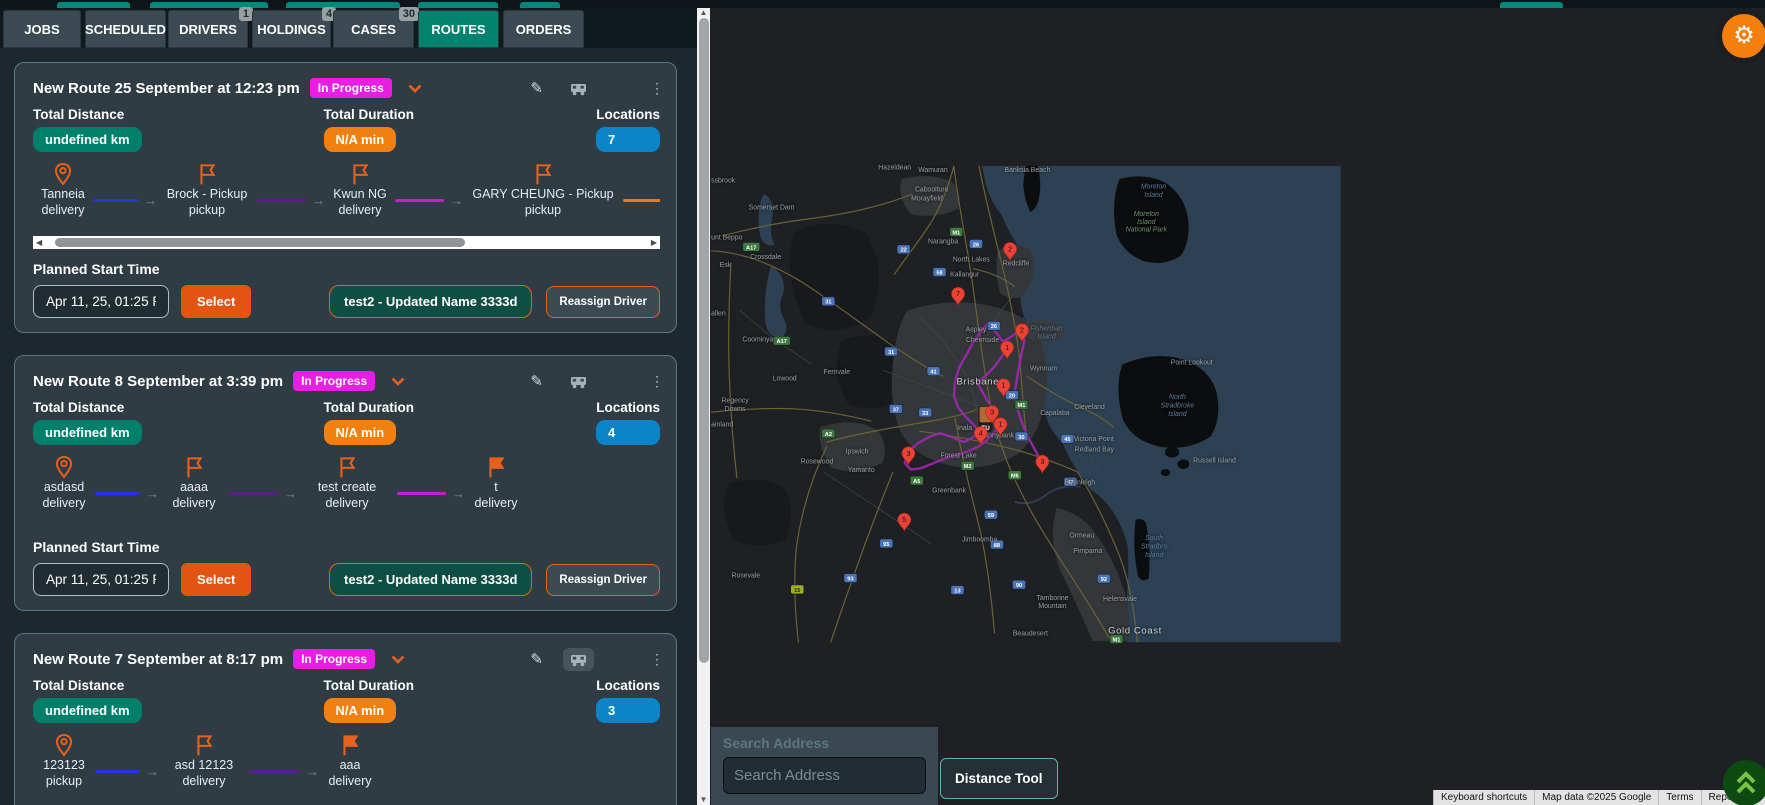 The width and height of the screenshot is (1765, 805). Describe the element at coordinates (63, 198) in the screenshot. I see `route-stop: Tanneia delivery` at that location.